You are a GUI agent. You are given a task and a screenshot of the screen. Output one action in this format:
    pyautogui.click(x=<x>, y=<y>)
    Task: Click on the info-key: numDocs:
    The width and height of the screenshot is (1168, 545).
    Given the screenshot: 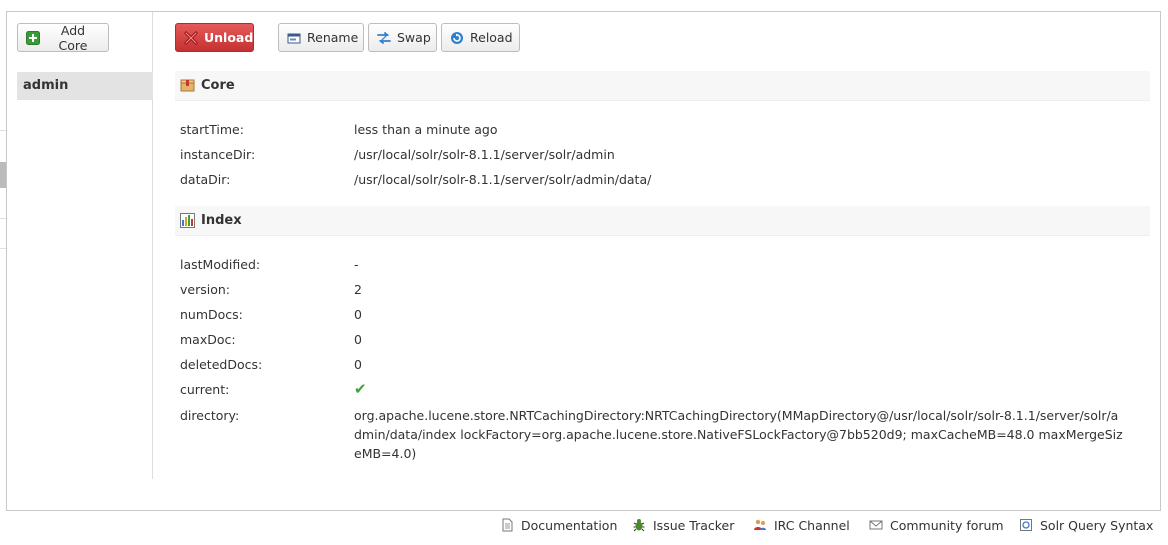 What is the action you would take?
    pyautogui.click(x=211, y=314)
    